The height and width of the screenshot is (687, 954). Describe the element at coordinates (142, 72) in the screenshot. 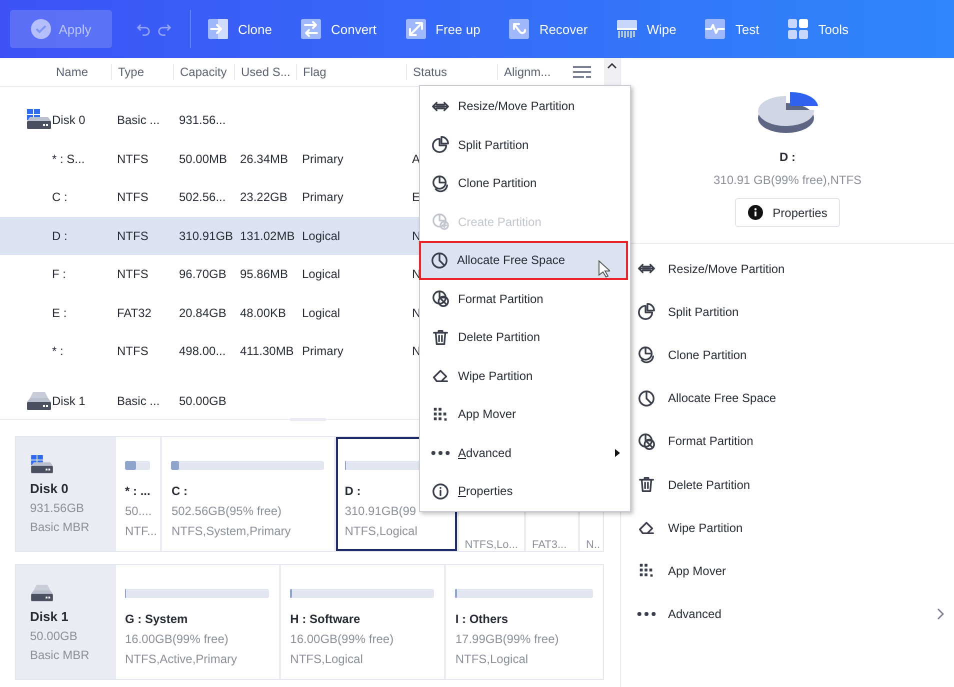

I see `column-header: Type` at that location.